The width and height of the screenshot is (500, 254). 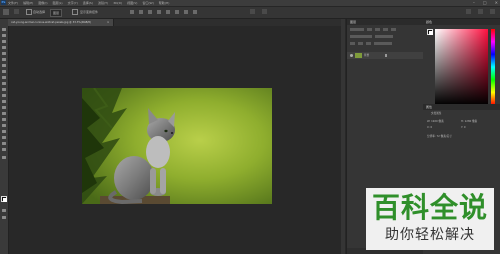 What do you see at coordinates (117, 3) in the screenshot?
I see `menu-3d: 3D(D)` at bounding box center [117, 3].